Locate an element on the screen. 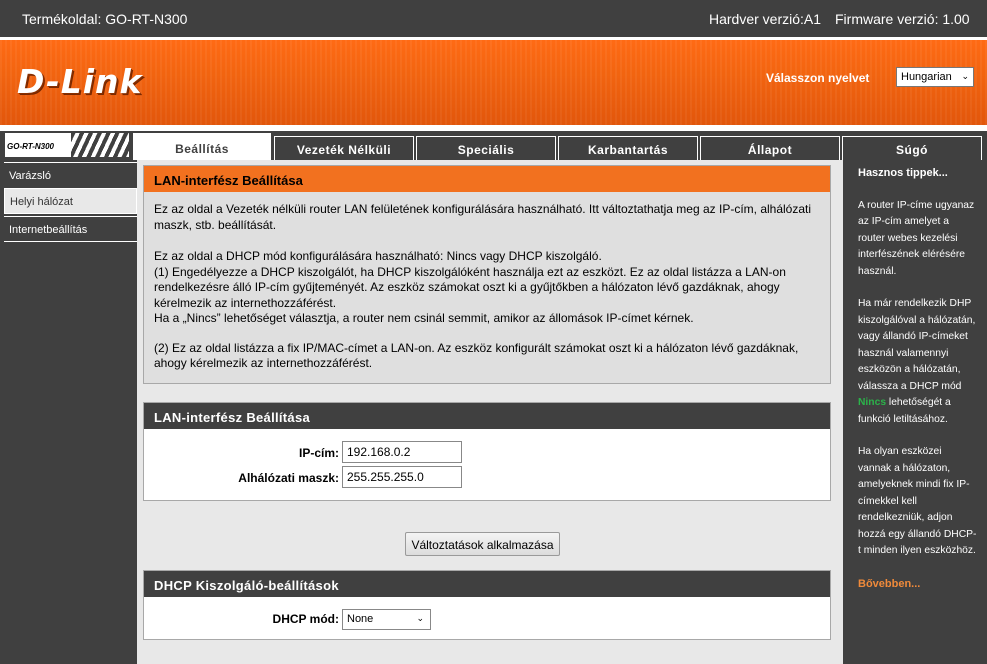  model-tab: GO-RT-N300 is located at coordinates (67, 145).